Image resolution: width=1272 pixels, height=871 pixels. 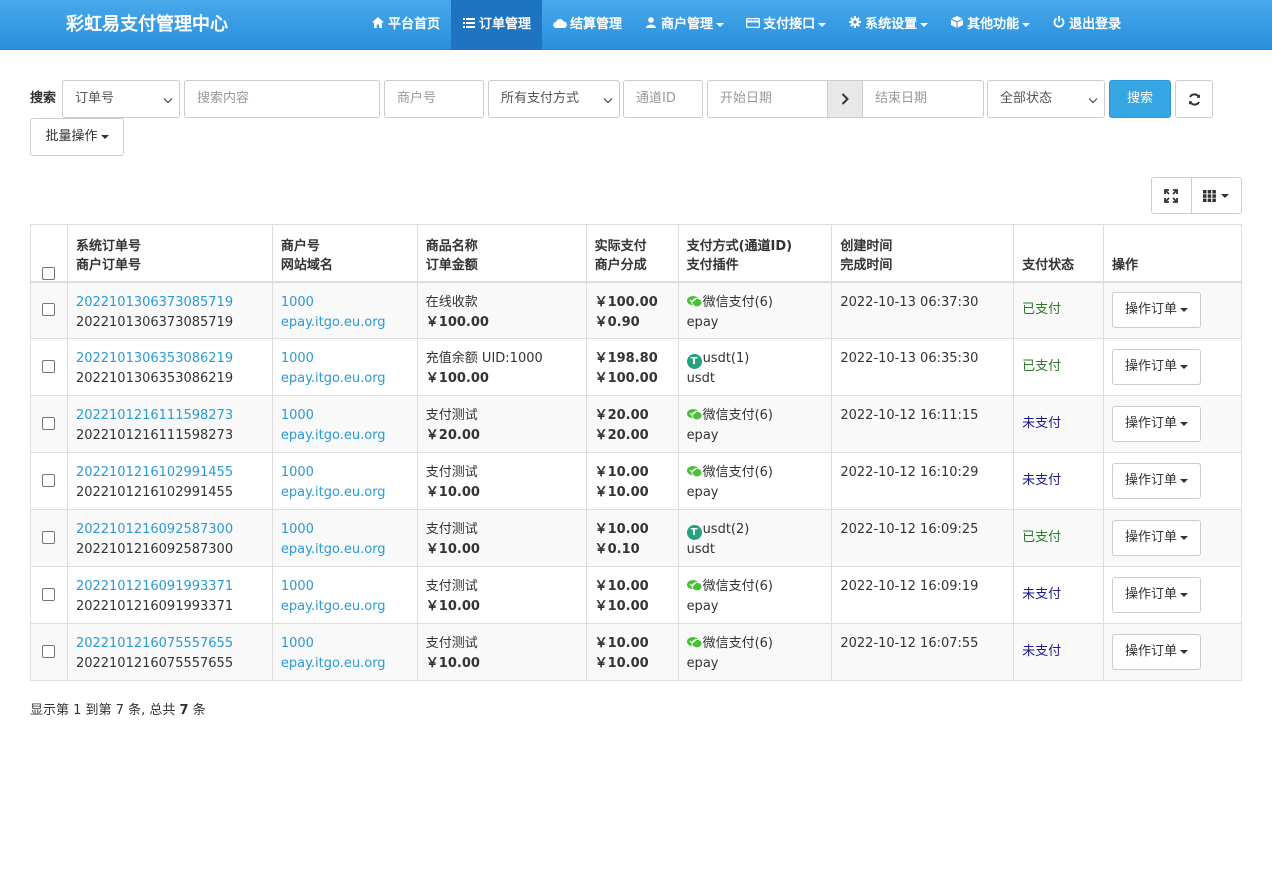 What do you see at coordinates (663, 99) in the screenshot?
I see `channel-id-input: 通道ID` at bounding box center [663, 99].